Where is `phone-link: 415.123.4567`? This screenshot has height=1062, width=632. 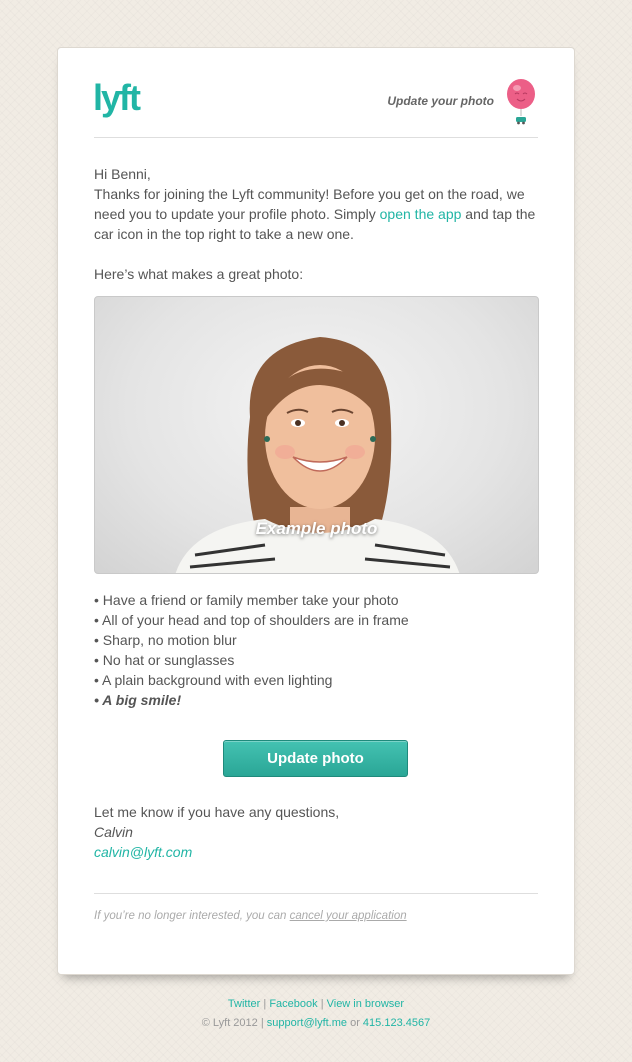
phone-link: 415.123.4567 is located at coordinates (396, 1023).